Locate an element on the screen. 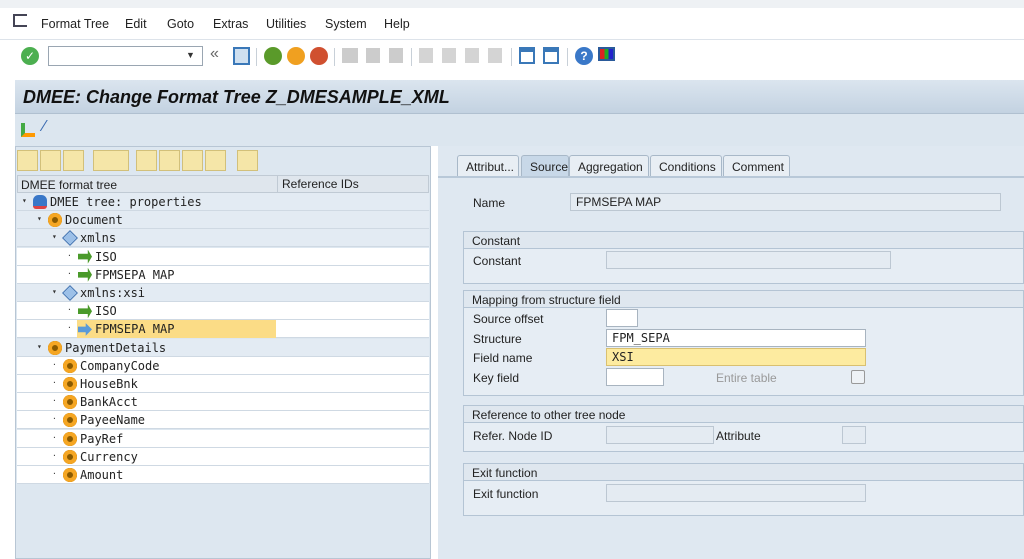  command-field is located at coordinates (125, 56).